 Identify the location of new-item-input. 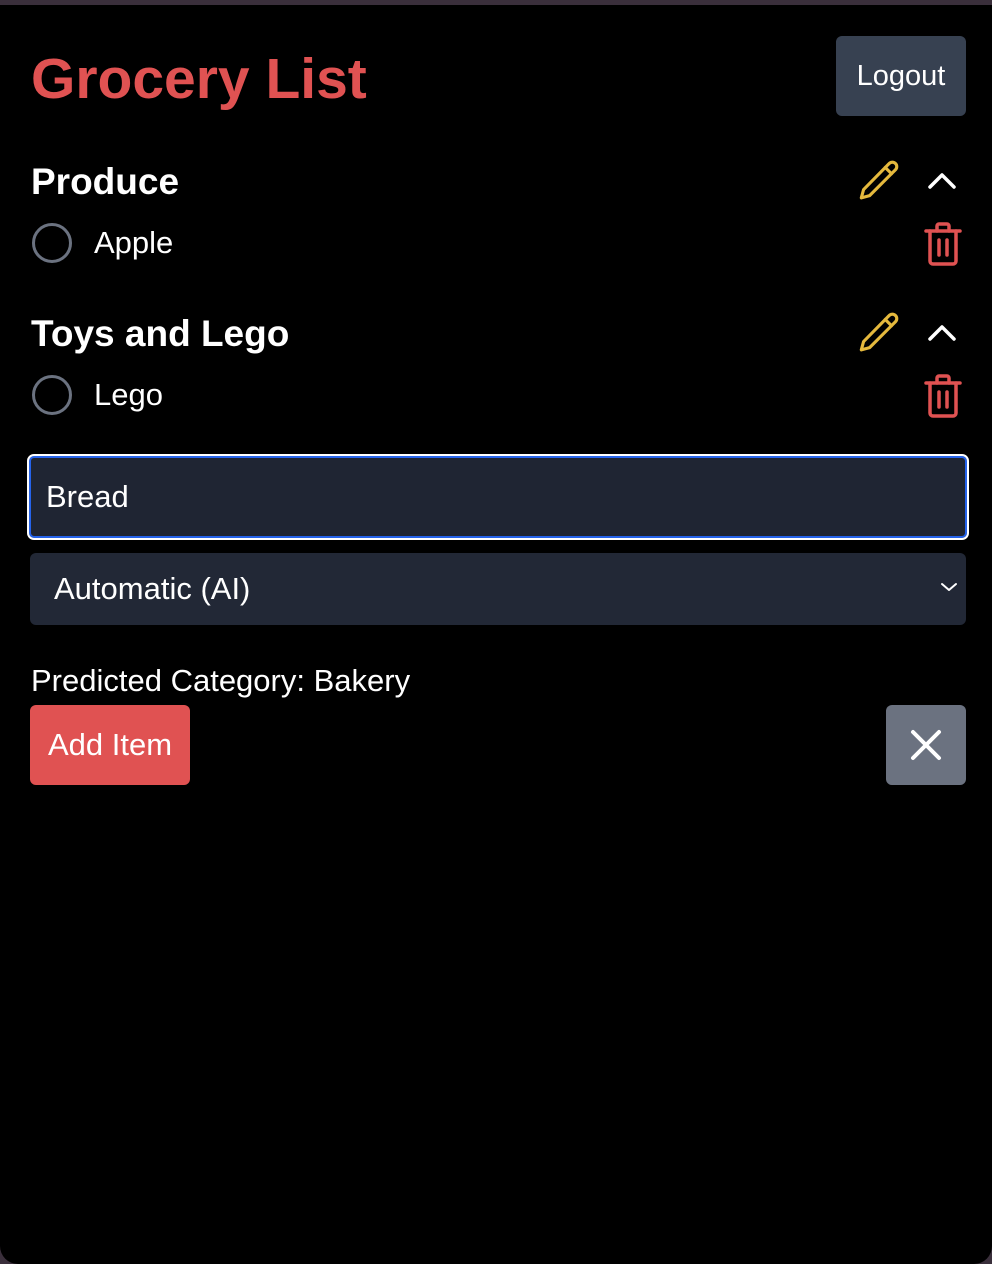
(498, 497).